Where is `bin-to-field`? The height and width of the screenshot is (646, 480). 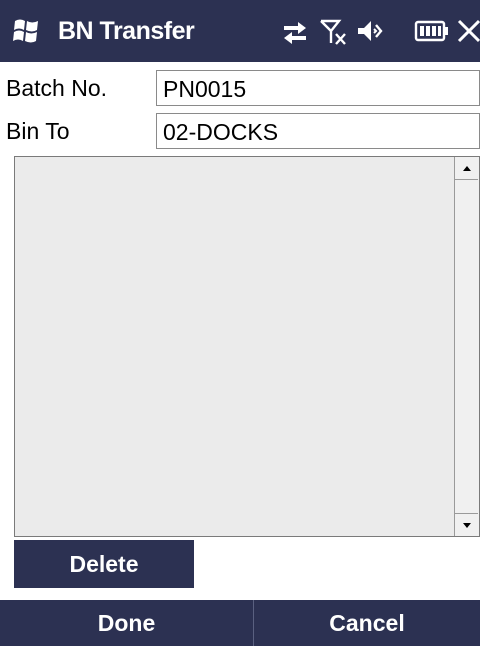
bin-to-field is located at coordinates (318, 131).